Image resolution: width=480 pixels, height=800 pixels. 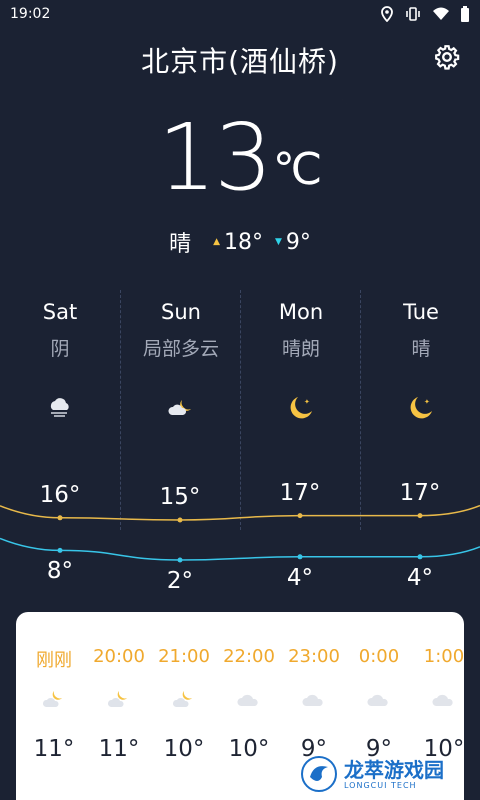 I want to click on city-title: 北京市(酒仙桥), so click(x=240, y=60).